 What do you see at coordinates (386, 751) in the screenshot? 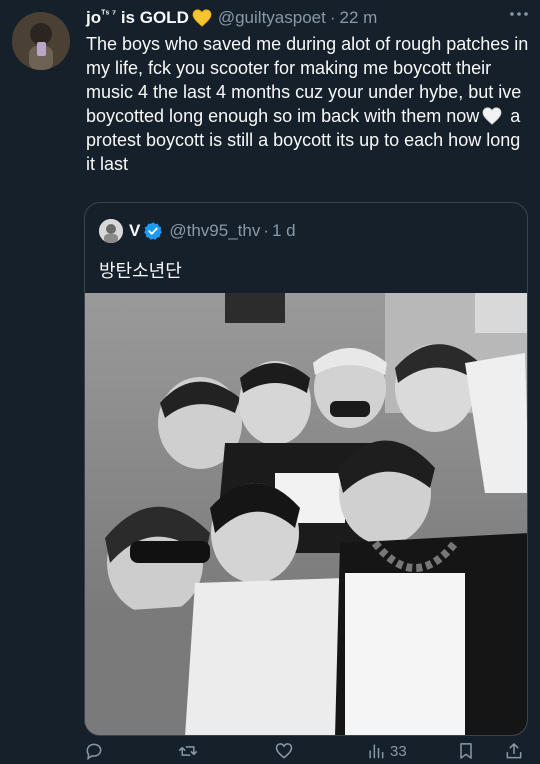
I see `views-button: 33` at bounding box center [386, 751].